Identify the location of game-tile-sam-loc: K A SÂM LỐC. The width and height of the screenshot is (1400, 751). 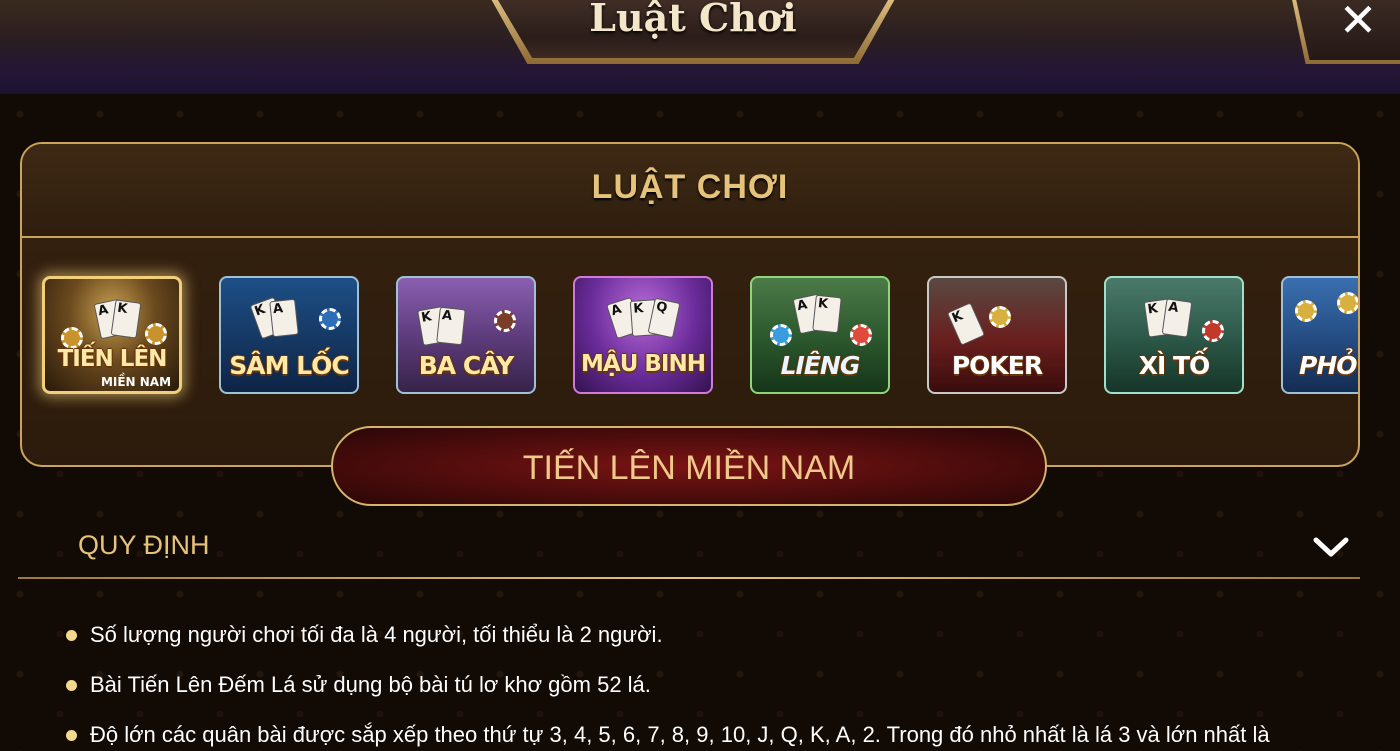
(289, 335).